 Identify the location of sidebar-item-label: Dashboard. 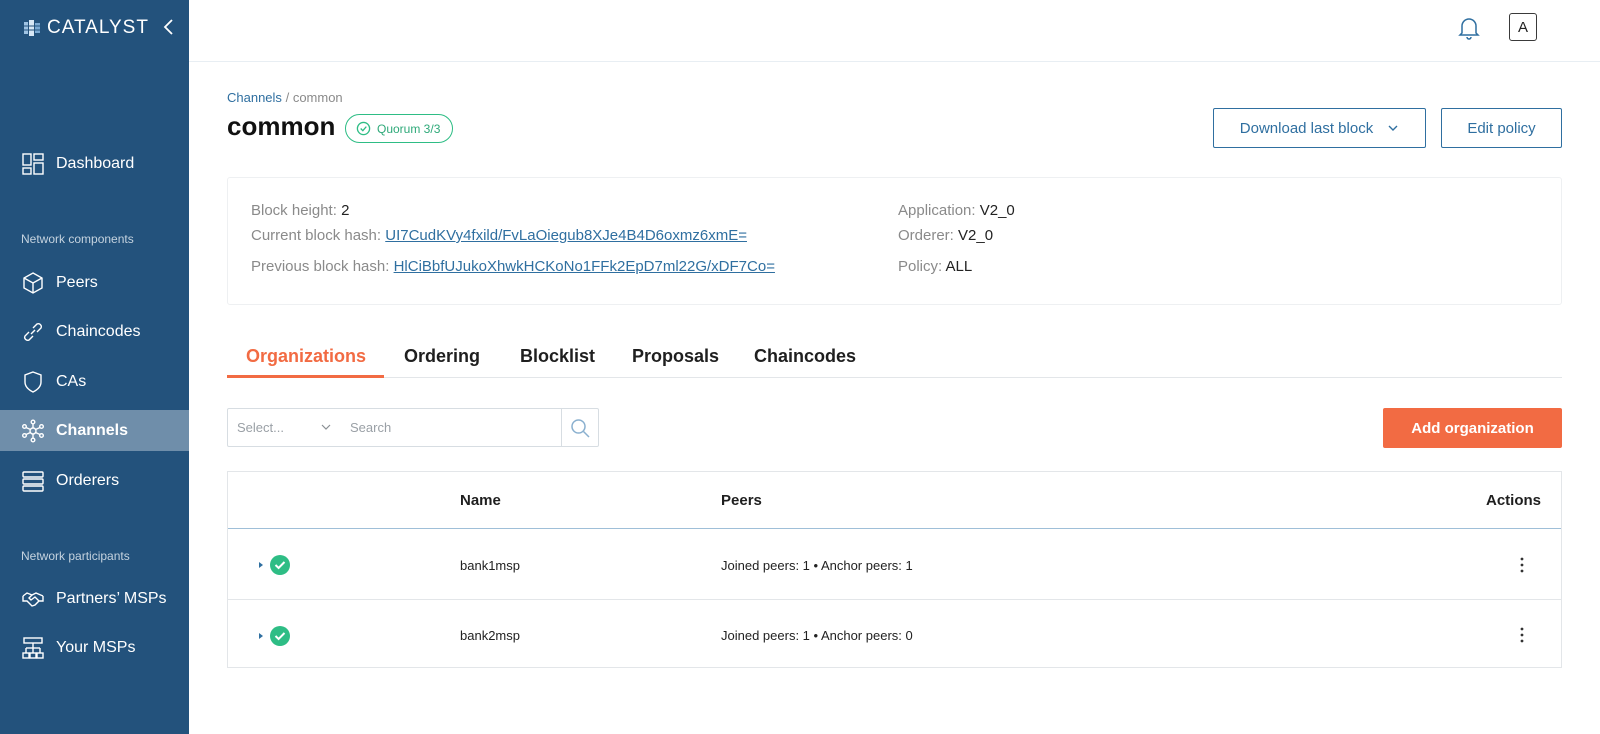
(95, 163).